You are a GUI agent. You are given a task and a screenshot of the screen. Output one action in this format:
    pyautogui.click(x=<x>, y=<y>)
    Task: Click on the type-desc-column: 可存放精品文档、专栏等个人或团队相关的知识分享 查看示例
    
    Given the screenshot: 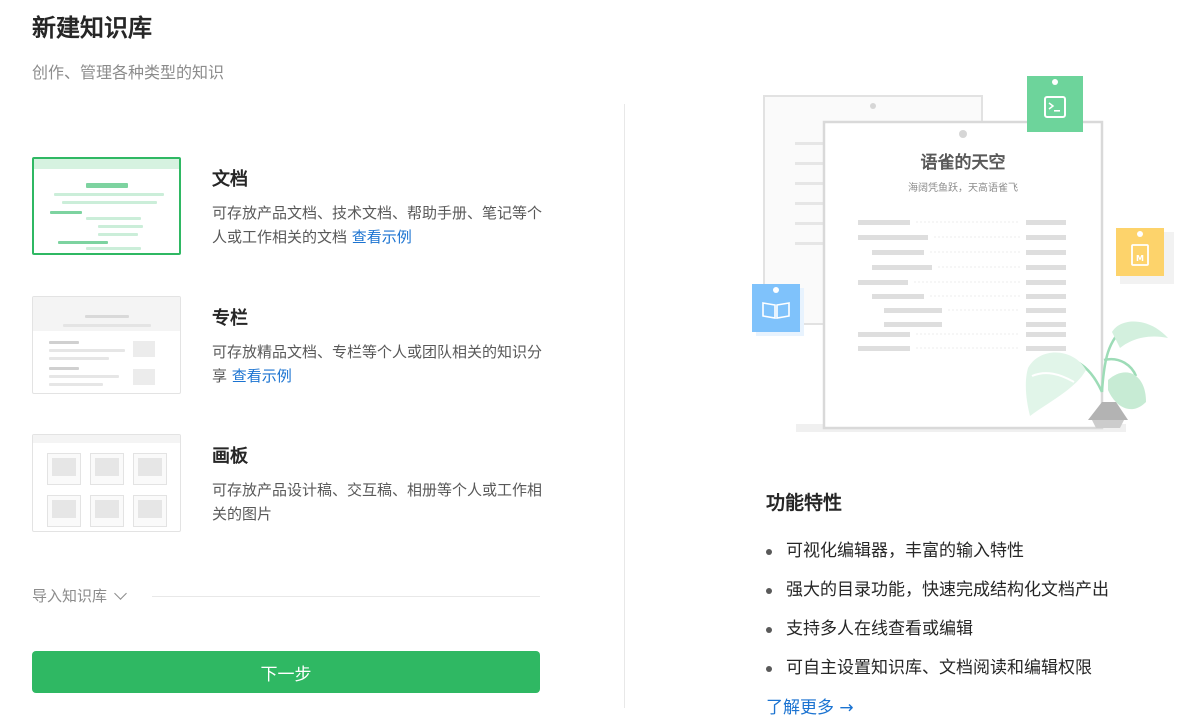 What is the action you would take?
    pyautogui.click(x=377, y=364)
    